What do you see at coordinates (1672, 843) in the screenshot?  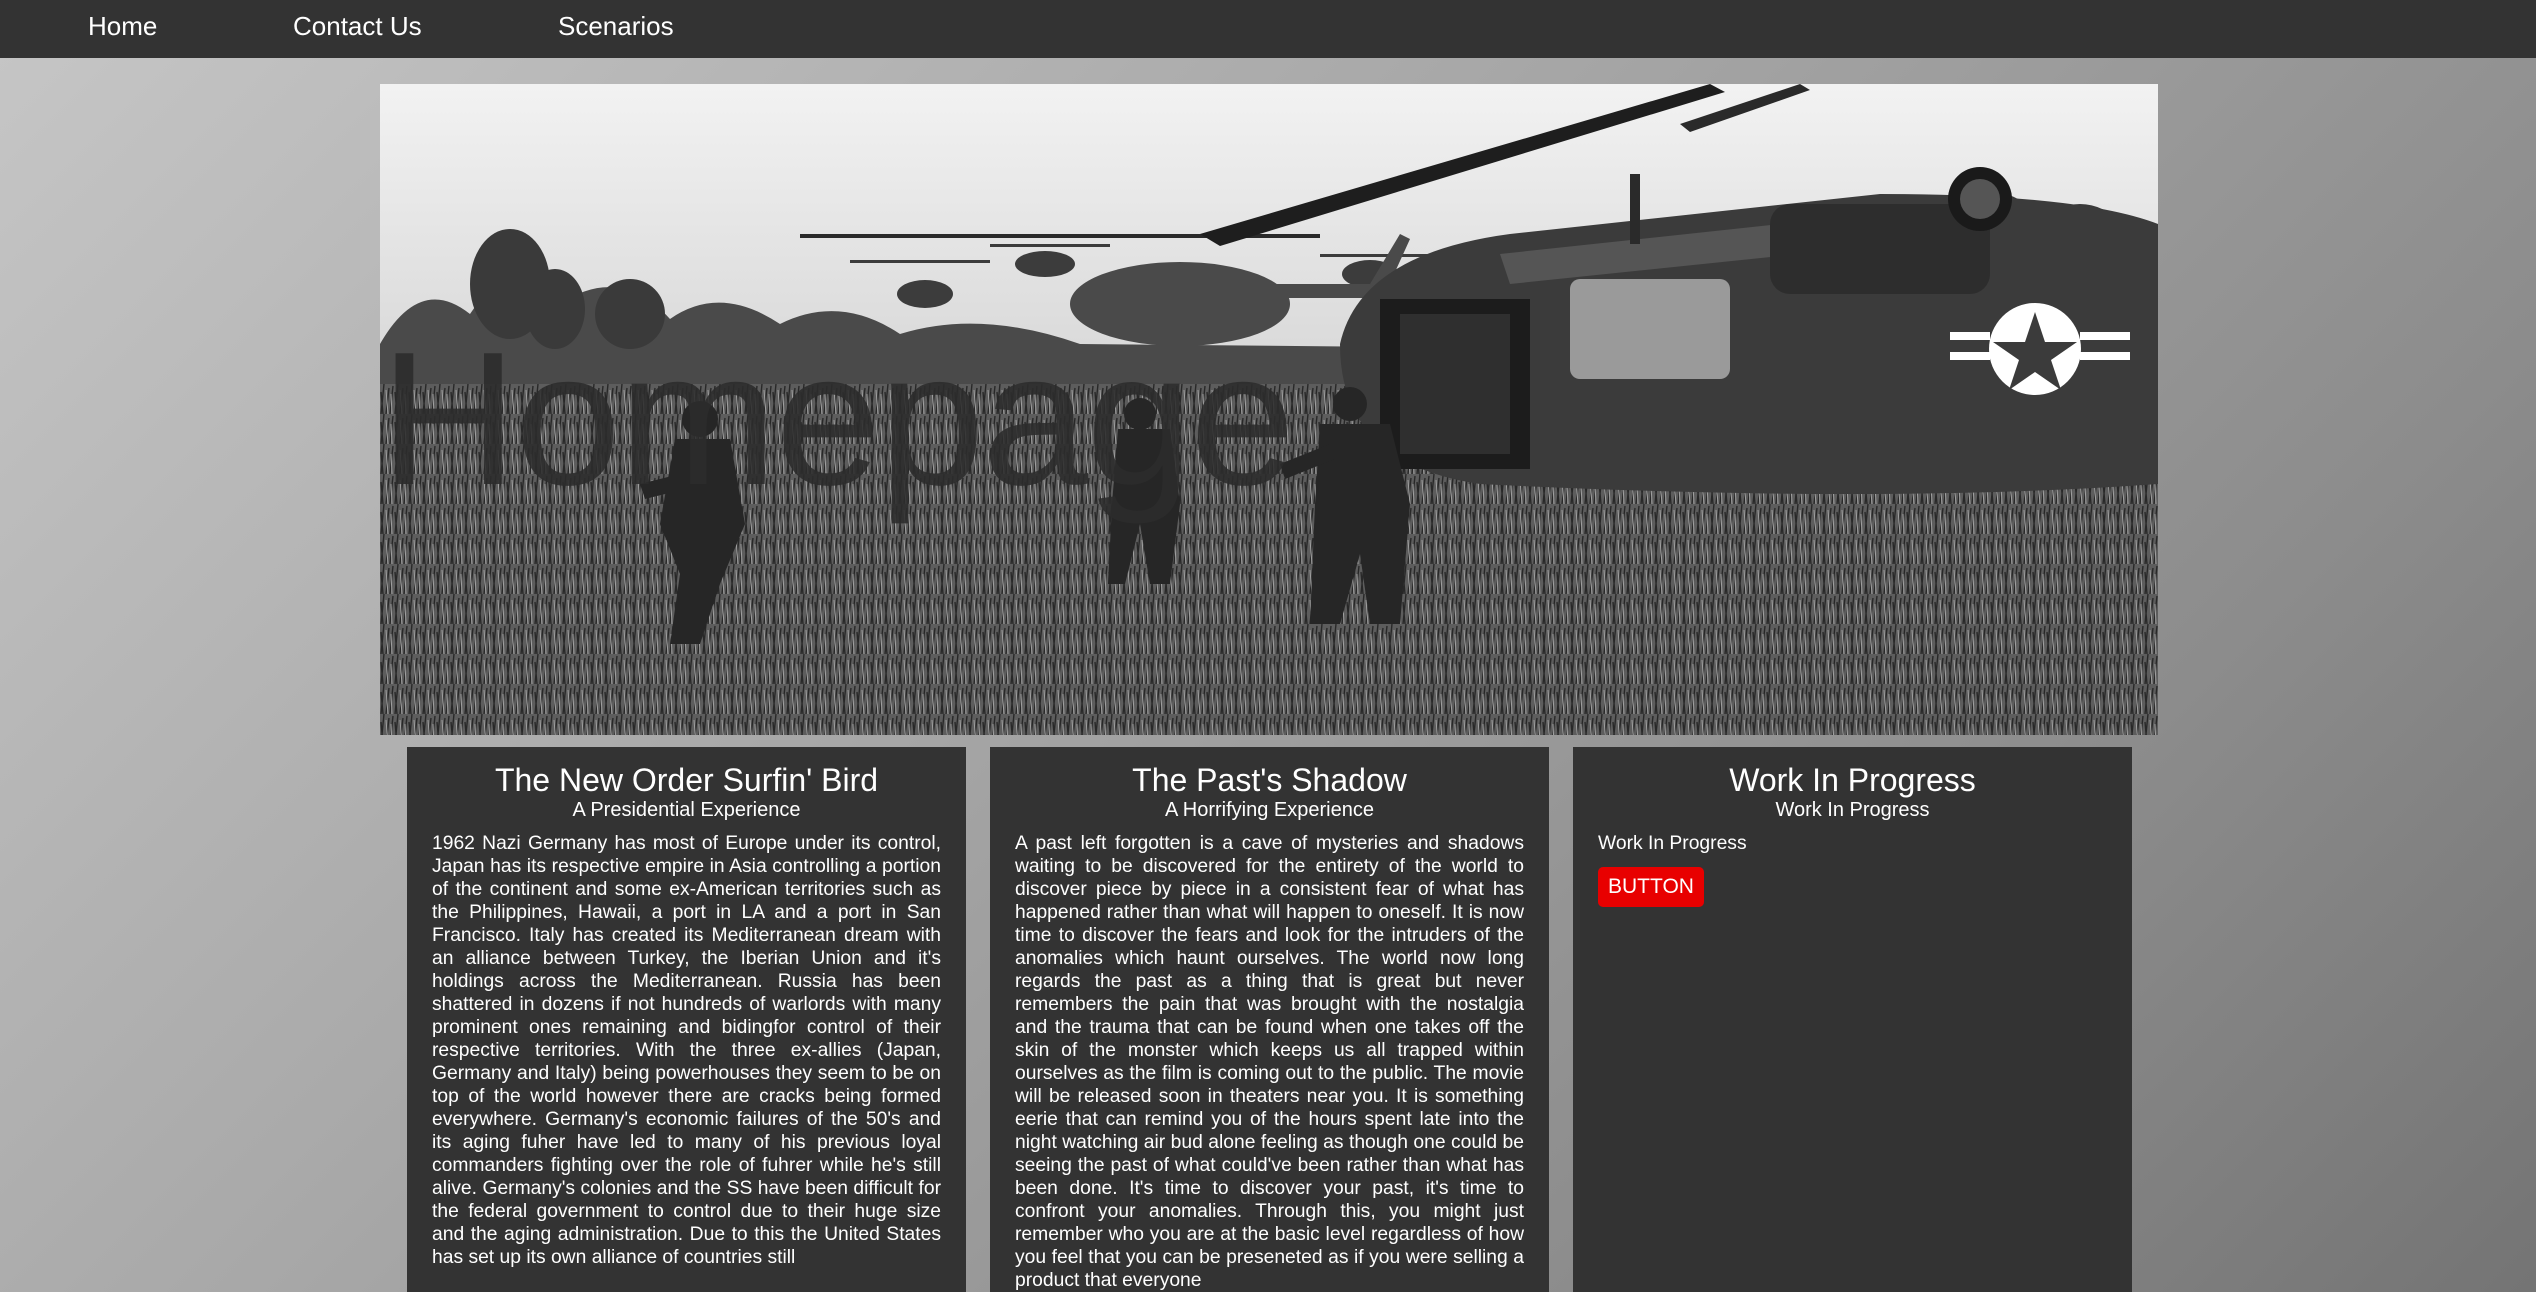 I see `card-description: Work In Progress` at bounding box center [1672, 843].